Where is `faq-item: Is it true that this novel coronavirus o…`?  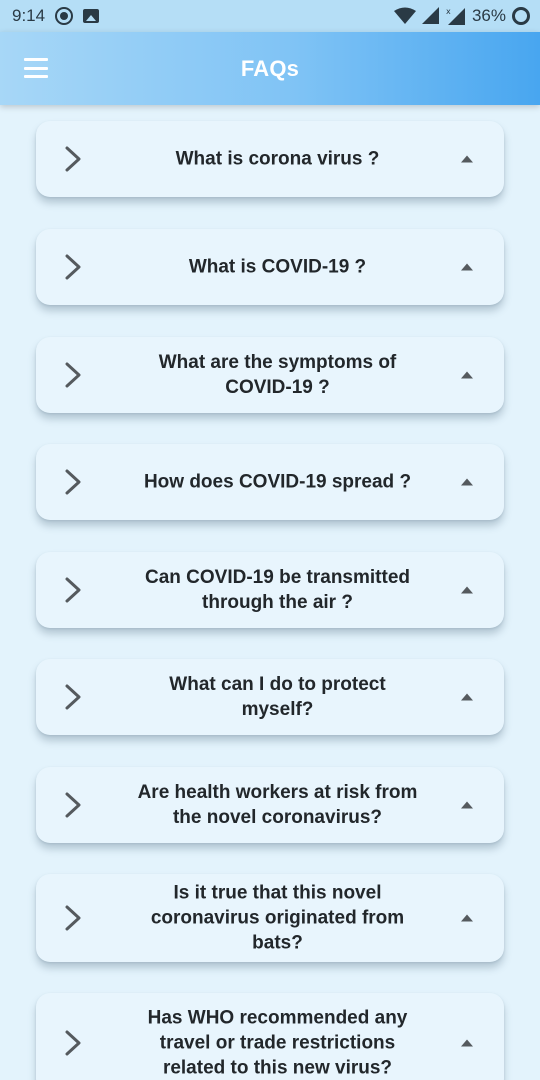
faq-item: Is it true that this novel coronavirus o… is located at coordinates (270, 918).